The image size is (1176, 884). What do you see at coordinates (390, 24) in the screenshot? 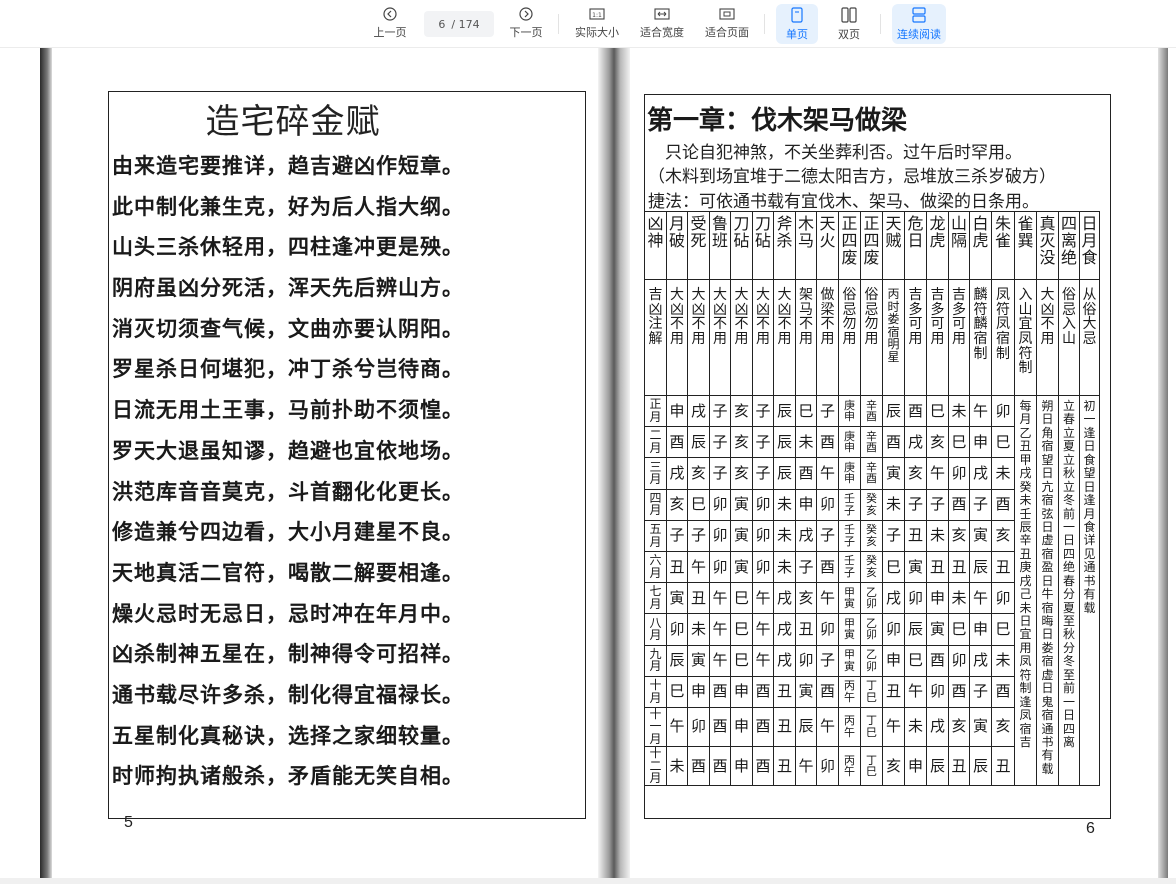
I see `prev-page-button: 上一页` at bounding box center [390, 24].